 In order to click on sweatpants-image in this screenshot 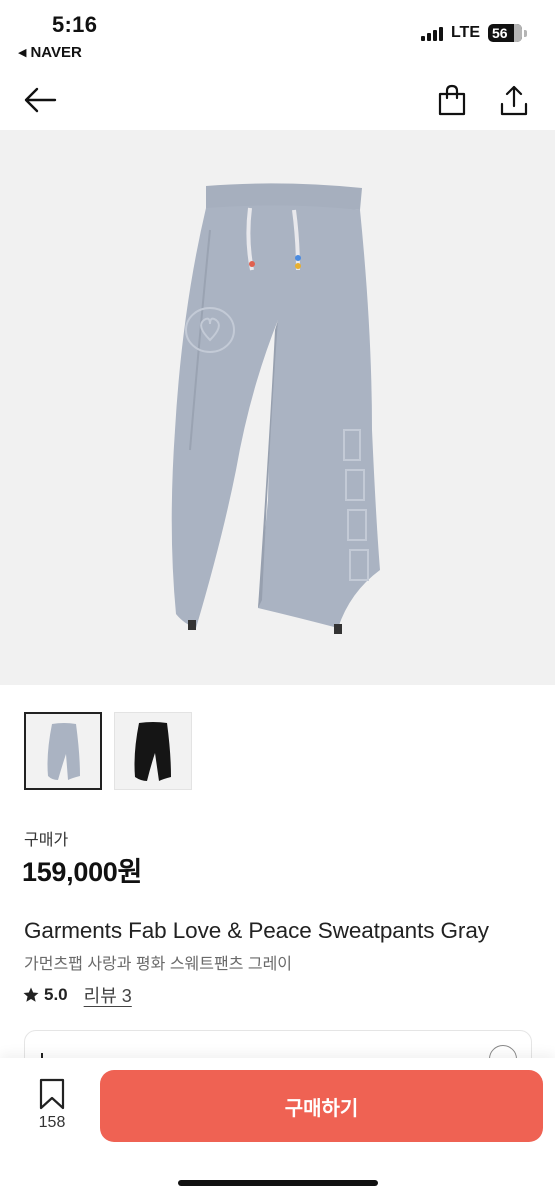, I will do `click(275, 408)`.